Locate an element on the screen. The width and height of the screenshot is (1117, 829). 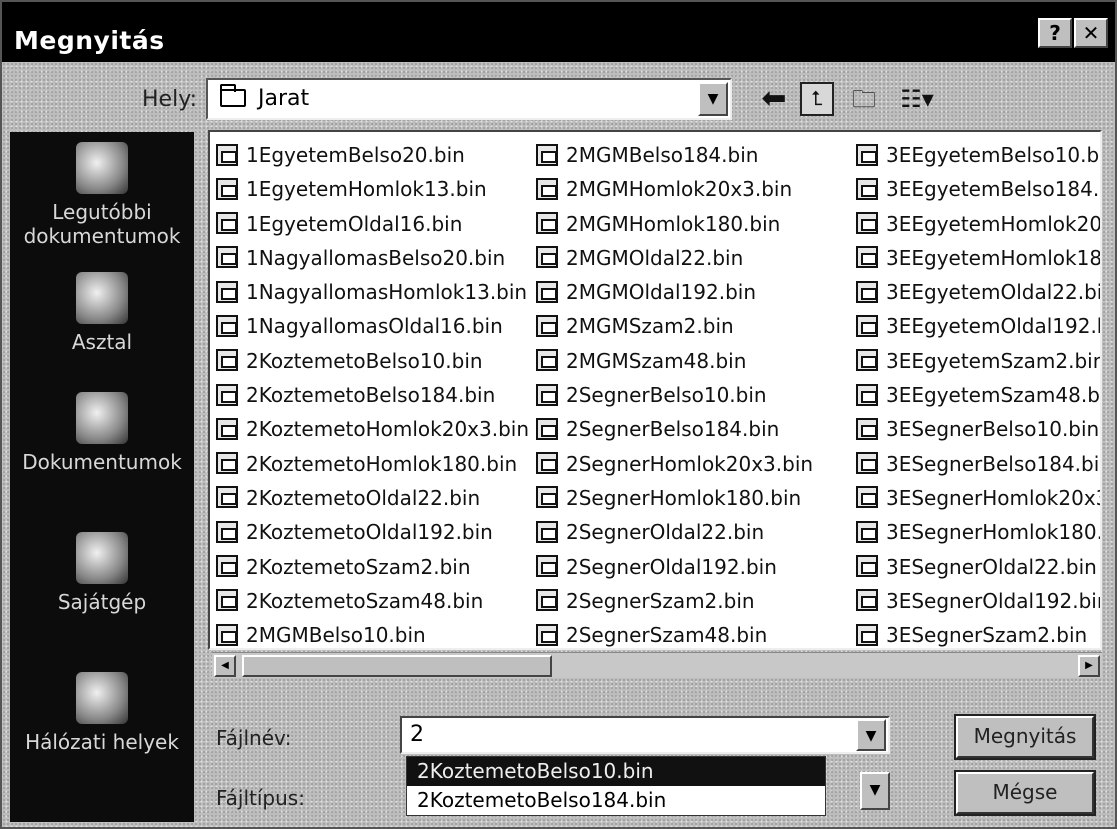
file-name: 2SegnerSzam2.bin is located at coordinates (660, 600).